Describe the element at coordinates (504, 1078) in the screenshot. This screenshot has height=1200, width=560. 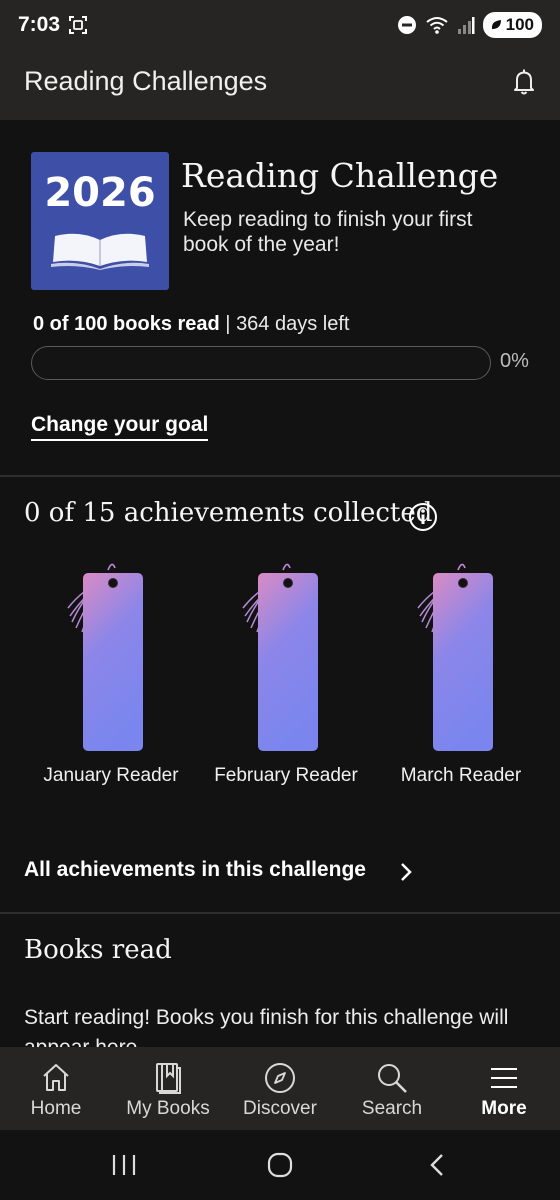
I see `menu-icon` at that location.